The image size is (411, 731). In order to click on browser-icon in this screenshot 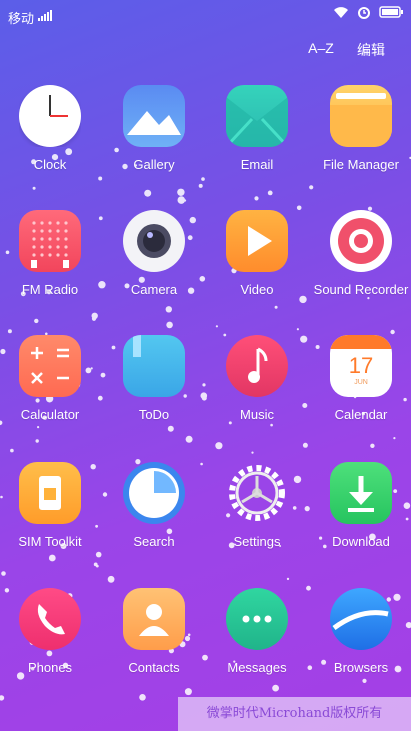, I will do `click(361, 619)`.